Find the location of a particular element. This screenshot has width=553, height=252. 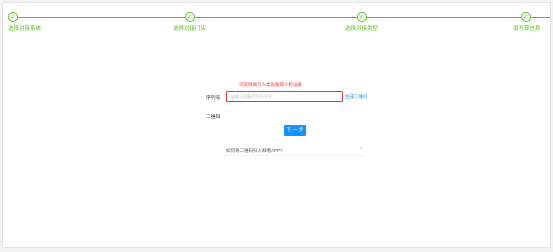

generate-qr-link: 生成二维码 is located at coordinates (356, 97).